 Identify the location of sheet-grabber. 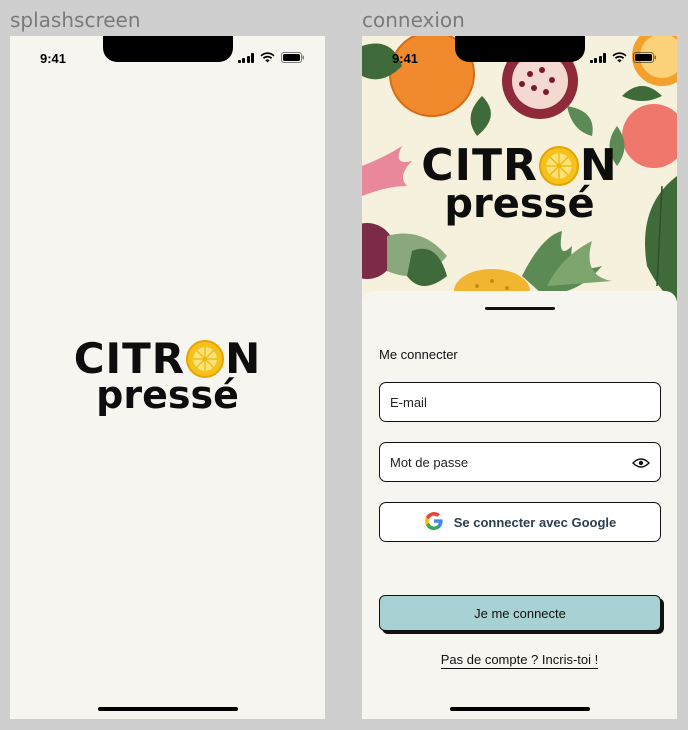
(519, 308).